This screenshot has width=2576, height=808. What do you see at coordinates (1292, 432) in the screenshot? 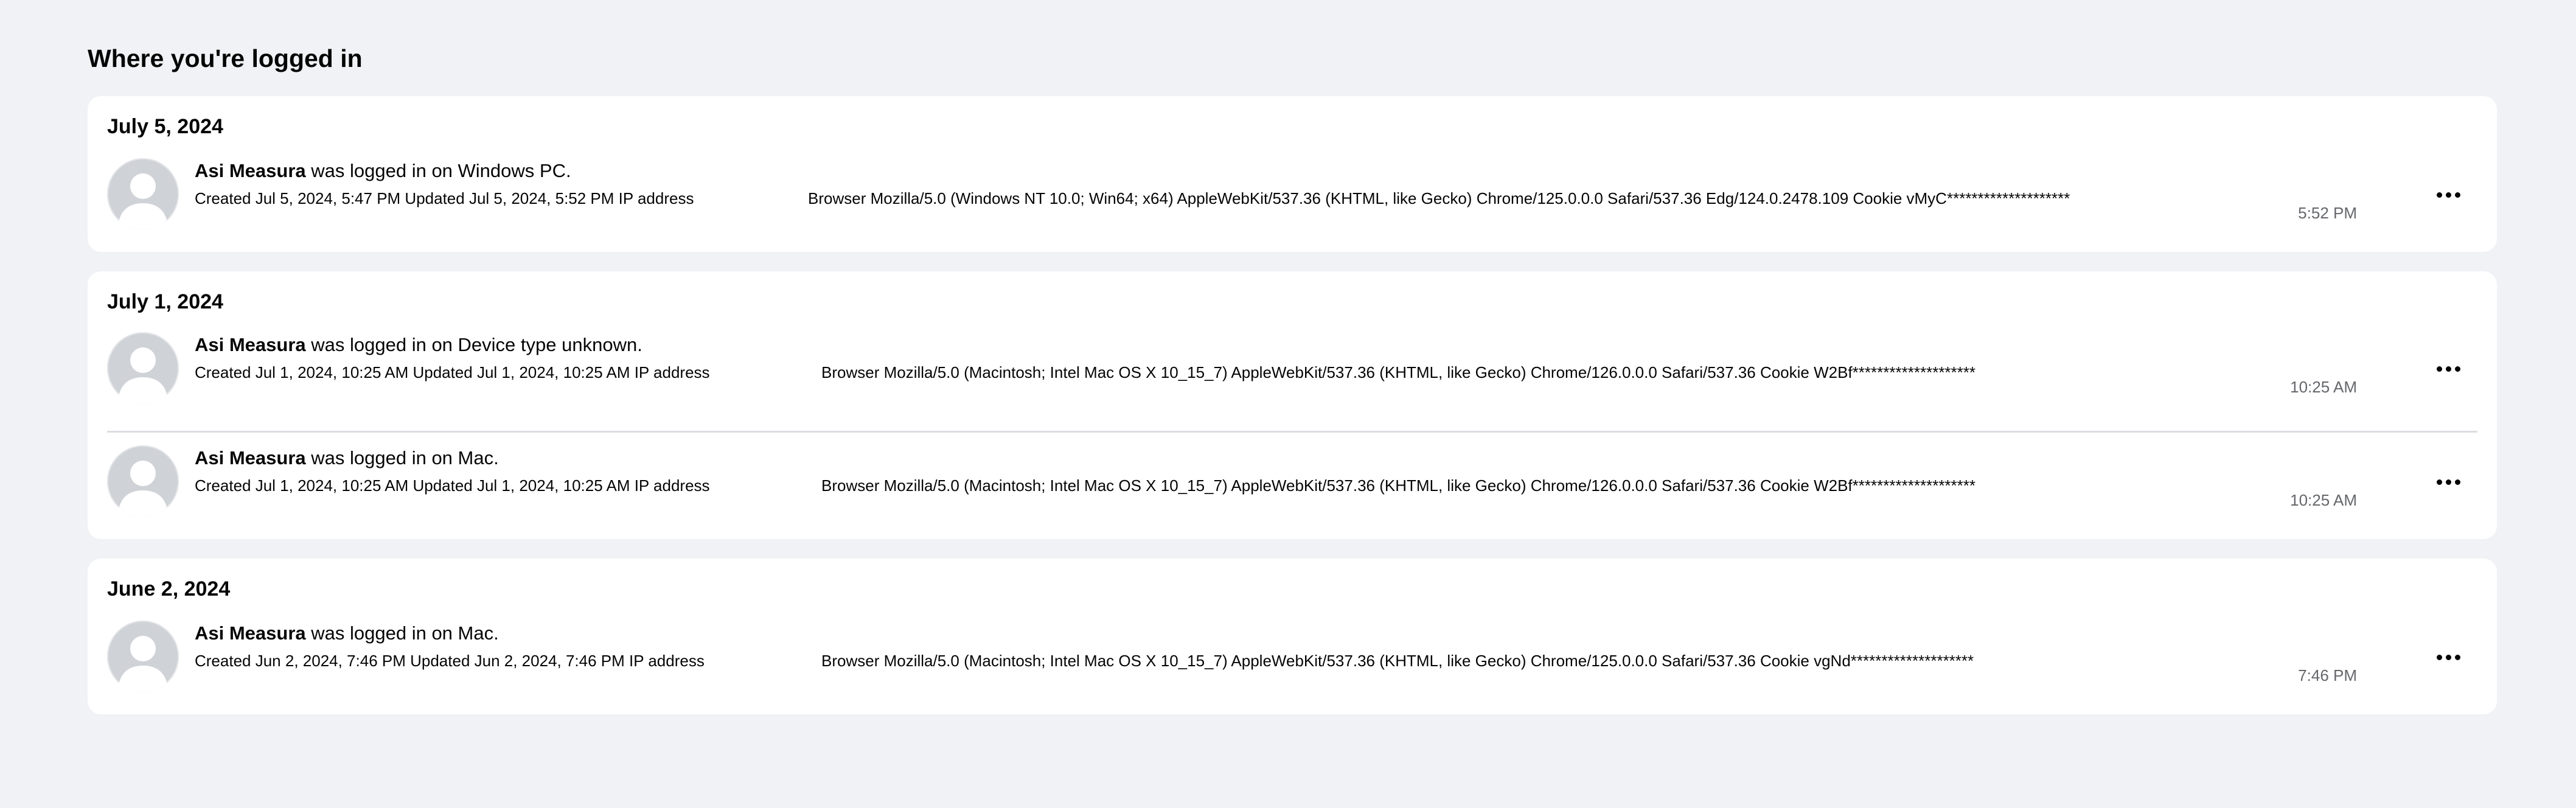
I see `session-divider` at bounding box center [1292, 432].